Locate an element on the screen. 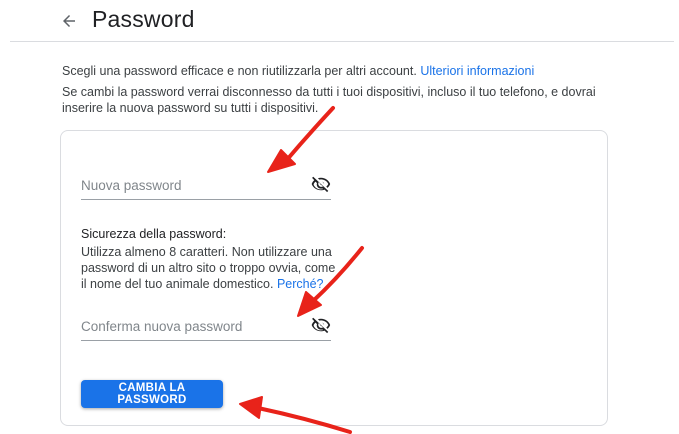 The width and height of the screenshot is (679, 434). confirm-password-field is located at coordinates (206, 326).